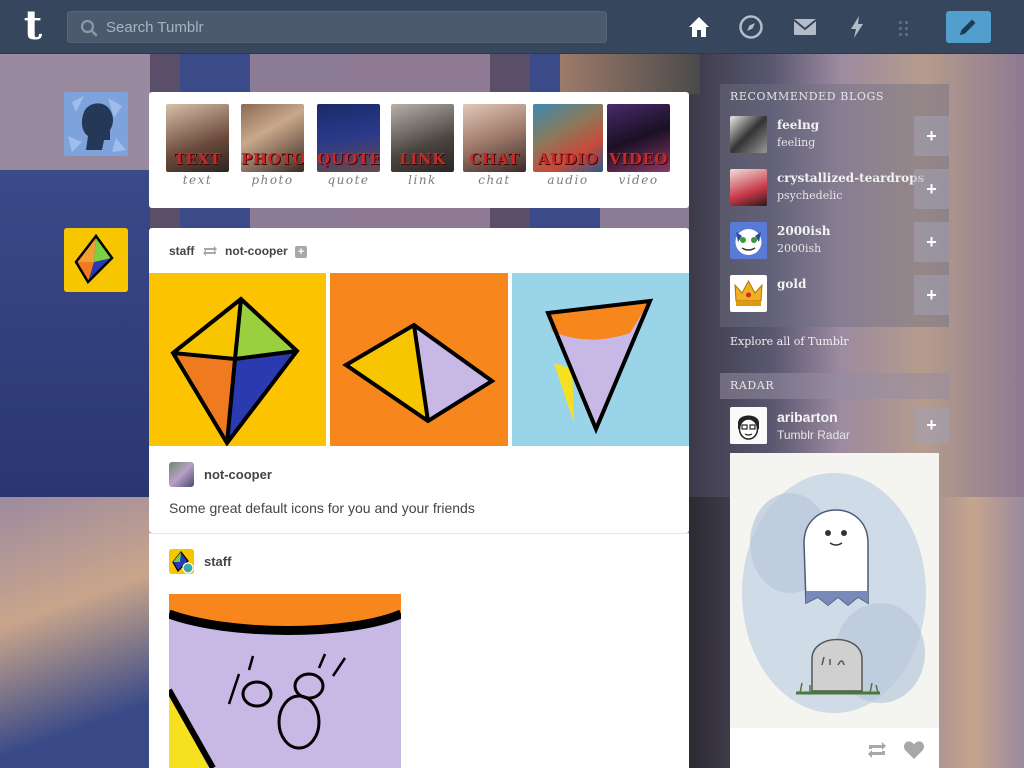  I want to click on staff-avatar, so click(96, 260).